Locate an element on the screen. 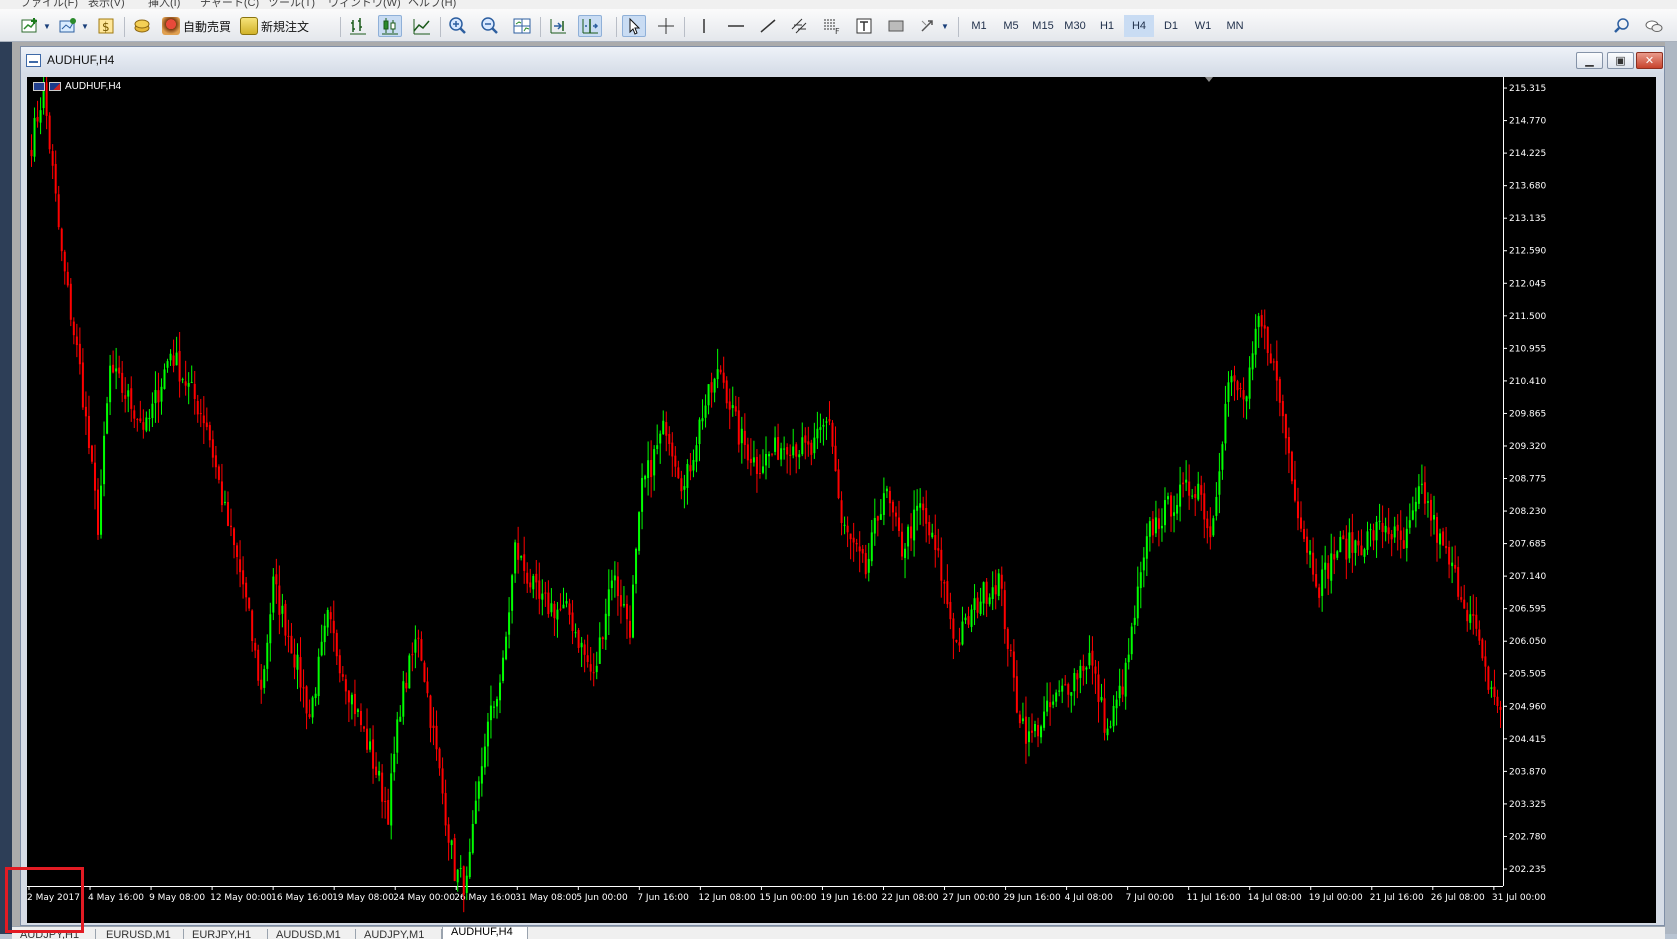  profiles-dropdown-icon: ▼ is located at coordinates (85, 26).